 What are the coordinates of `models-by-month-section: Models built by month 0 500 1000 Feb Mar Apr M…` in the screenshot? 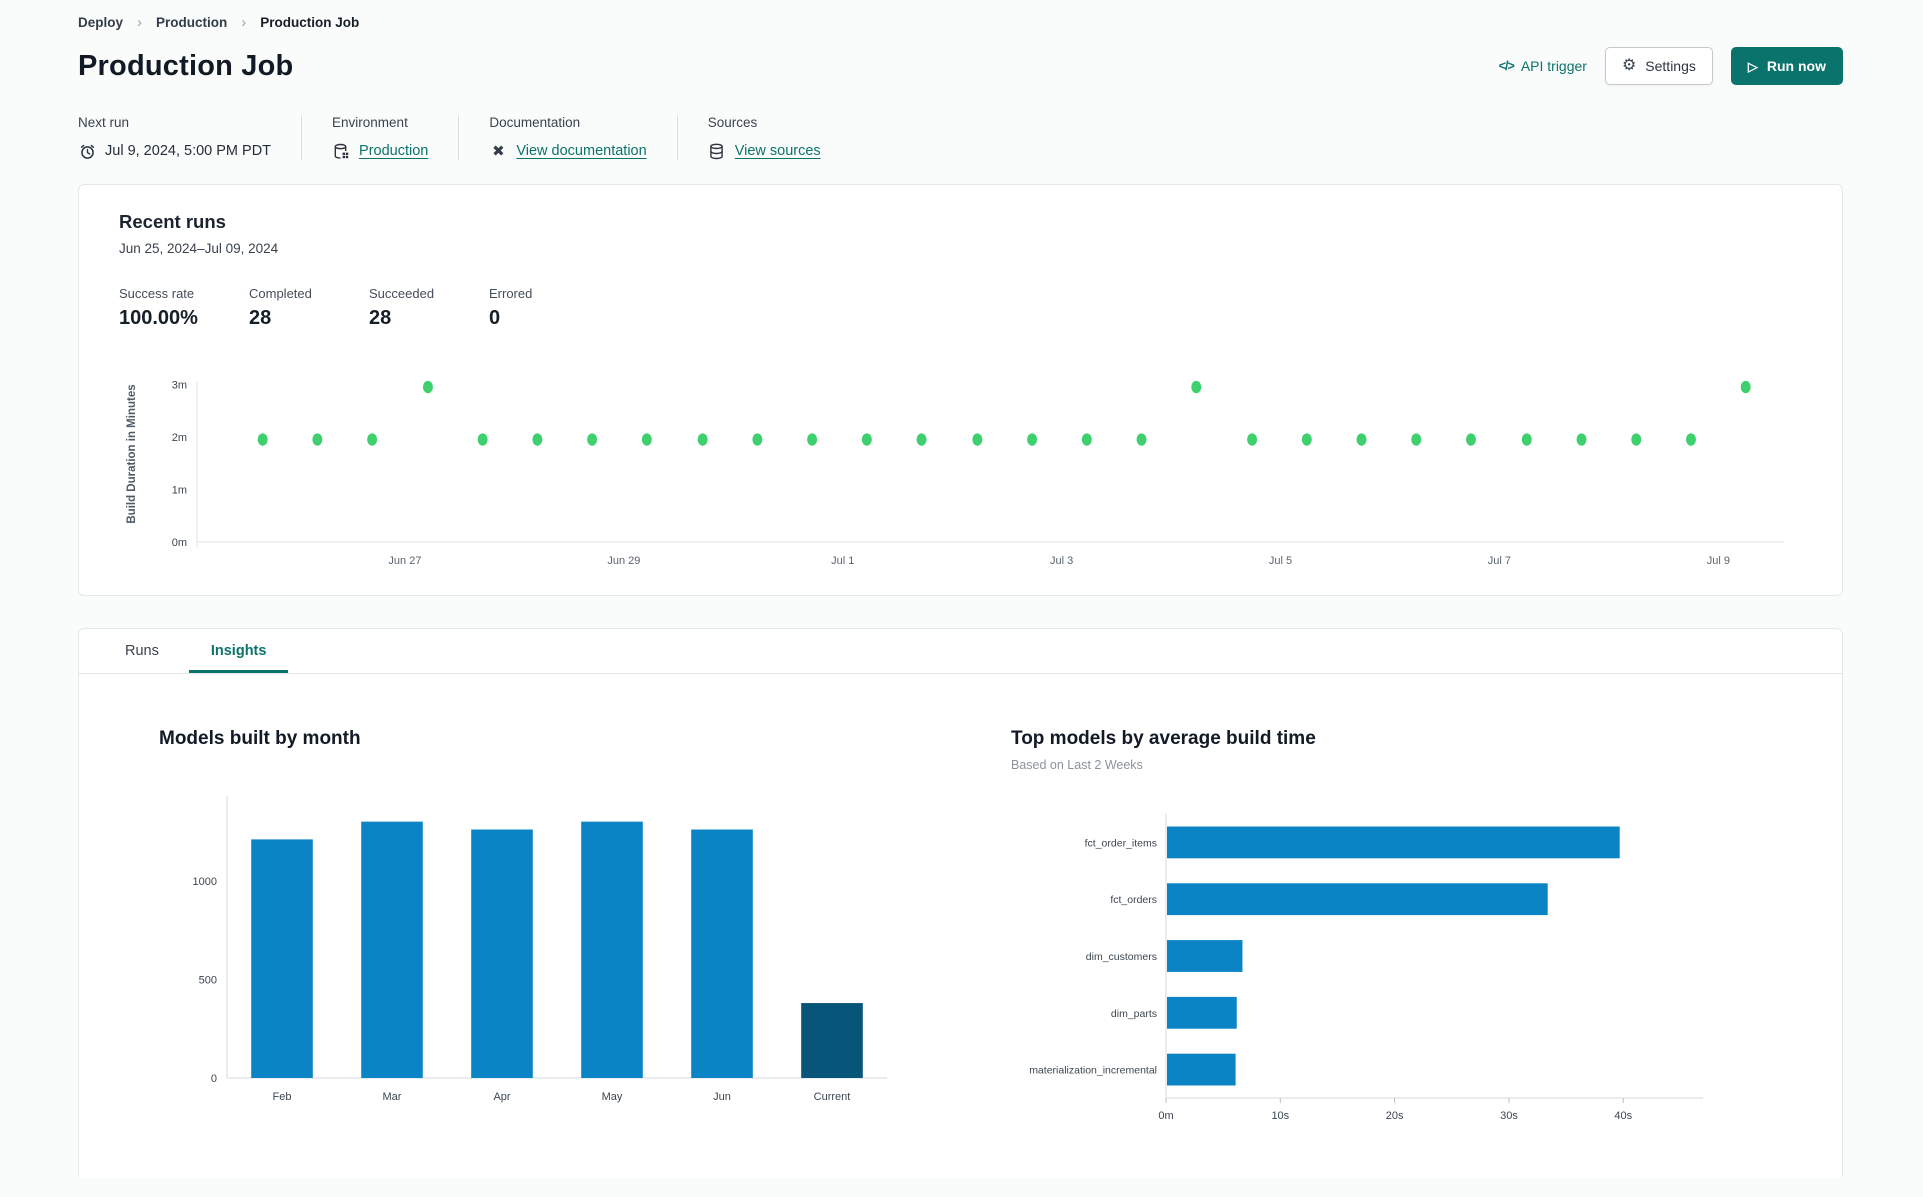 It's located at (529, 937).